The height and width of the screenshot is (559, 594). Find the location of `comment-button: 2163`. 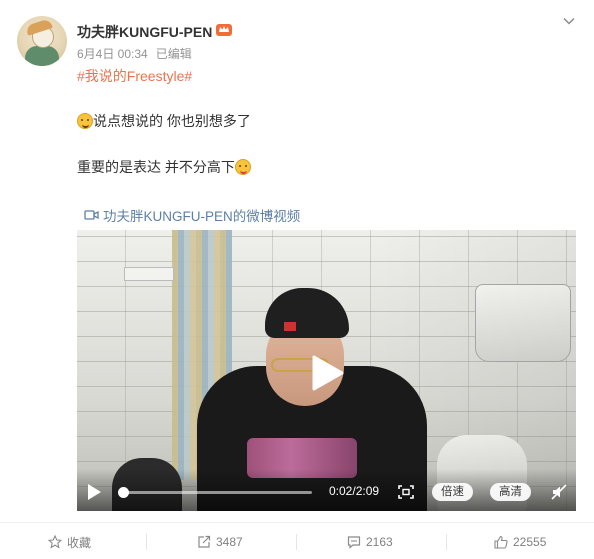

comment-button: 2163 is located at coordinates (370, 542).